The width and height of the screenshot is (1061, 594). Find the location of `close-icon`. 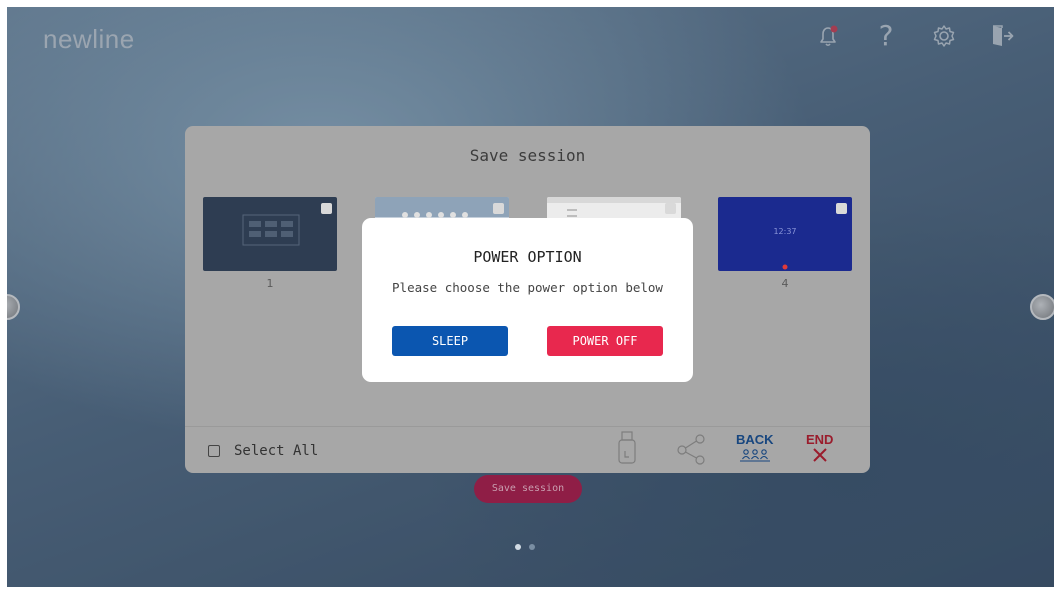

close-icon is located at coordinates (820, 455).